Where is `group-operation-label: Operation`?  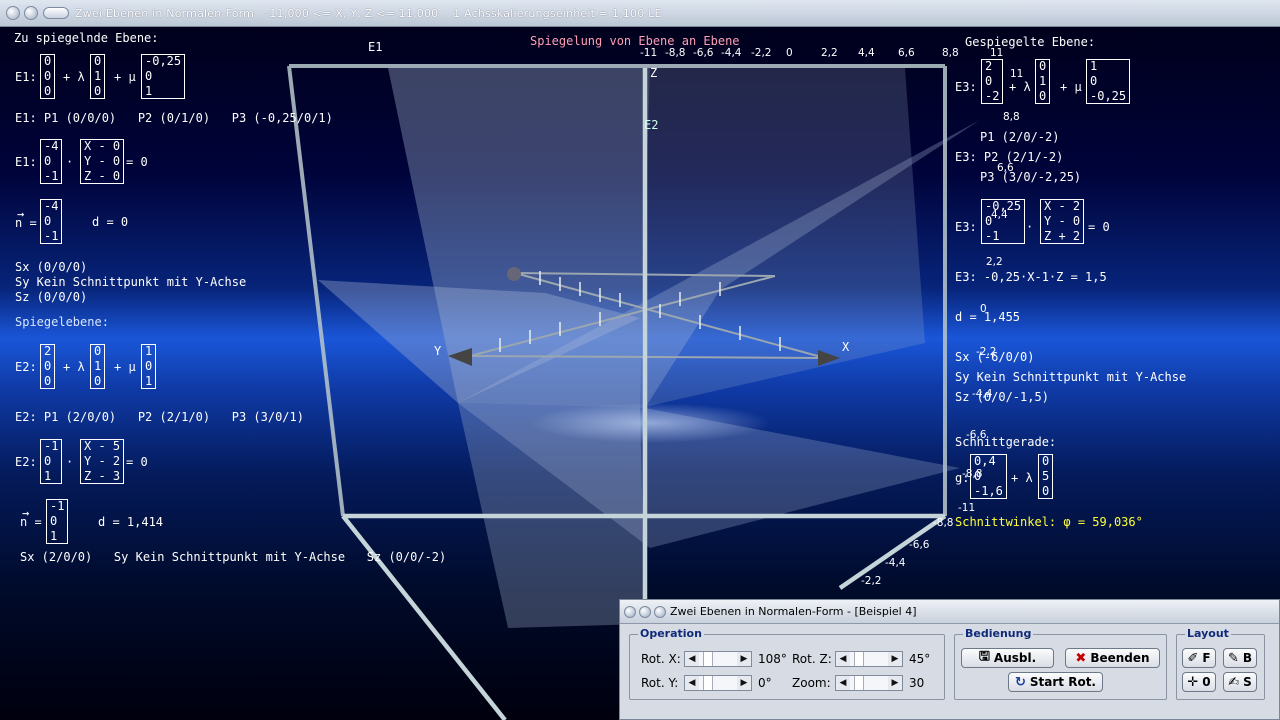 group-operation-label: Operation is located at coordinates (671, 633).